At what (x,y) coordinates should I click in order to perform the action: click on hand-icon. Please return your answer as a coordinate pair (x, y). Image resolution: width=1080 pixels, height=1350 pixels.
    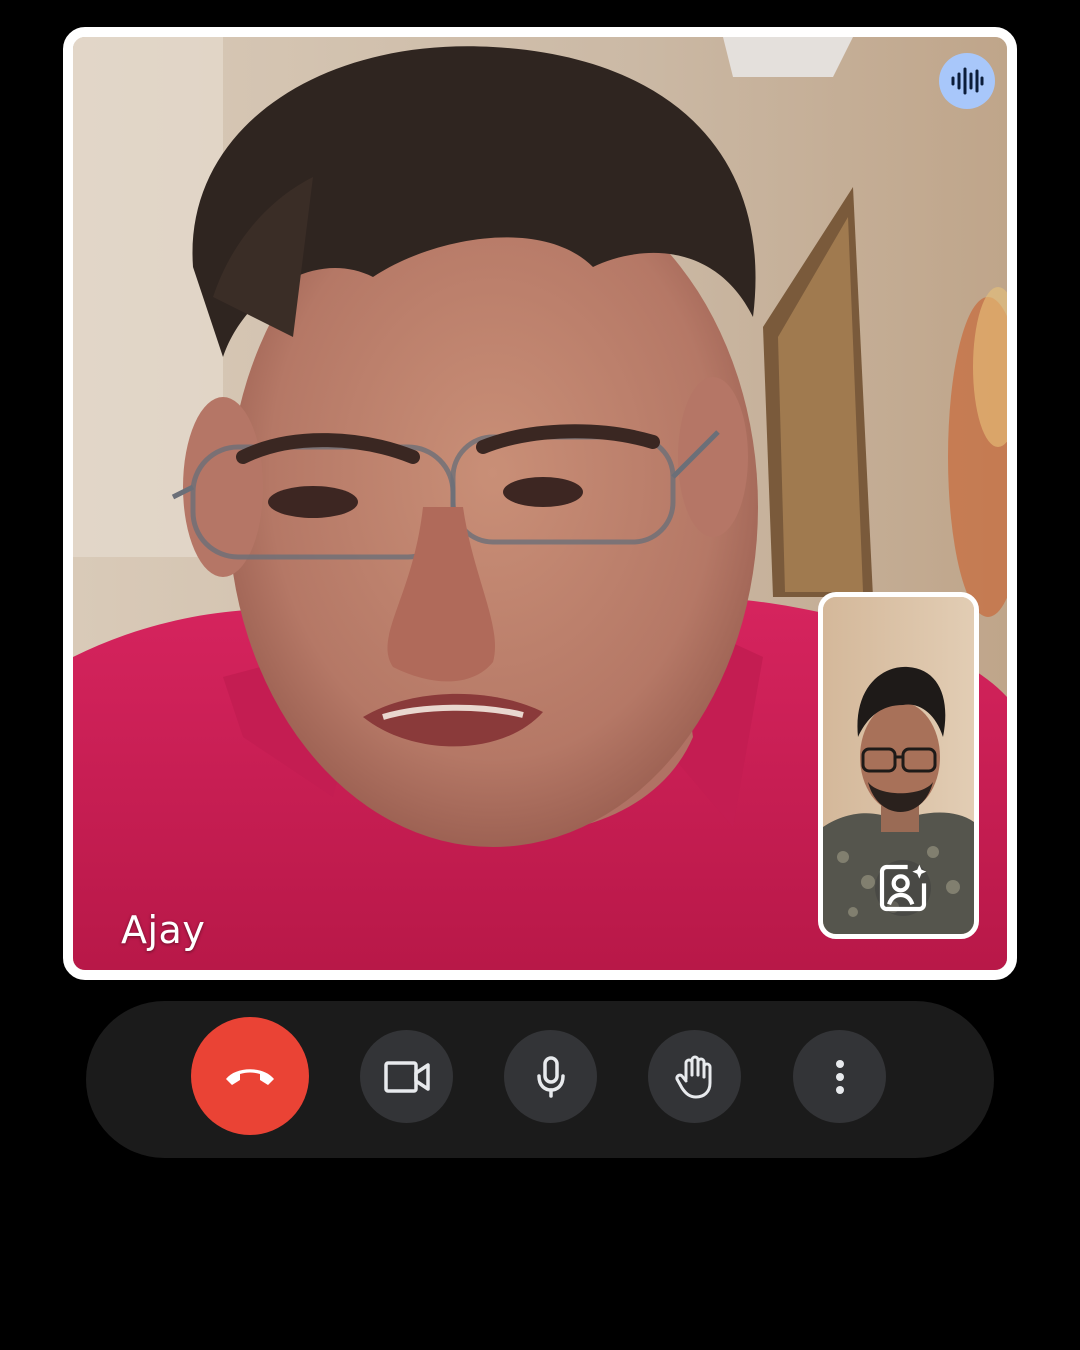
    Looking at the image, I should click on (692, 1076).